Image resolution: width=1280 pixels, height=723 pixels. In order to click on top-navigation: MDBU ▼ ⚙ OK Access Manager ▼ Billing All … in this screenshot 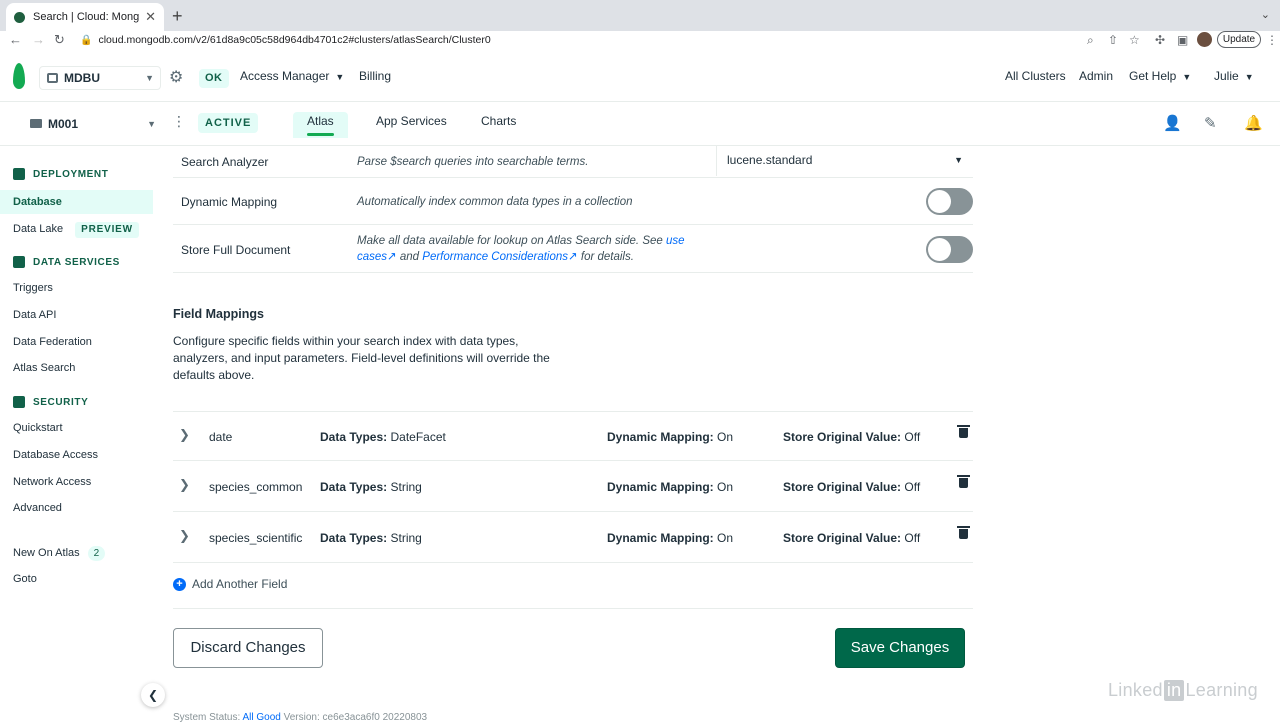, I will do `click(640, 77)`.